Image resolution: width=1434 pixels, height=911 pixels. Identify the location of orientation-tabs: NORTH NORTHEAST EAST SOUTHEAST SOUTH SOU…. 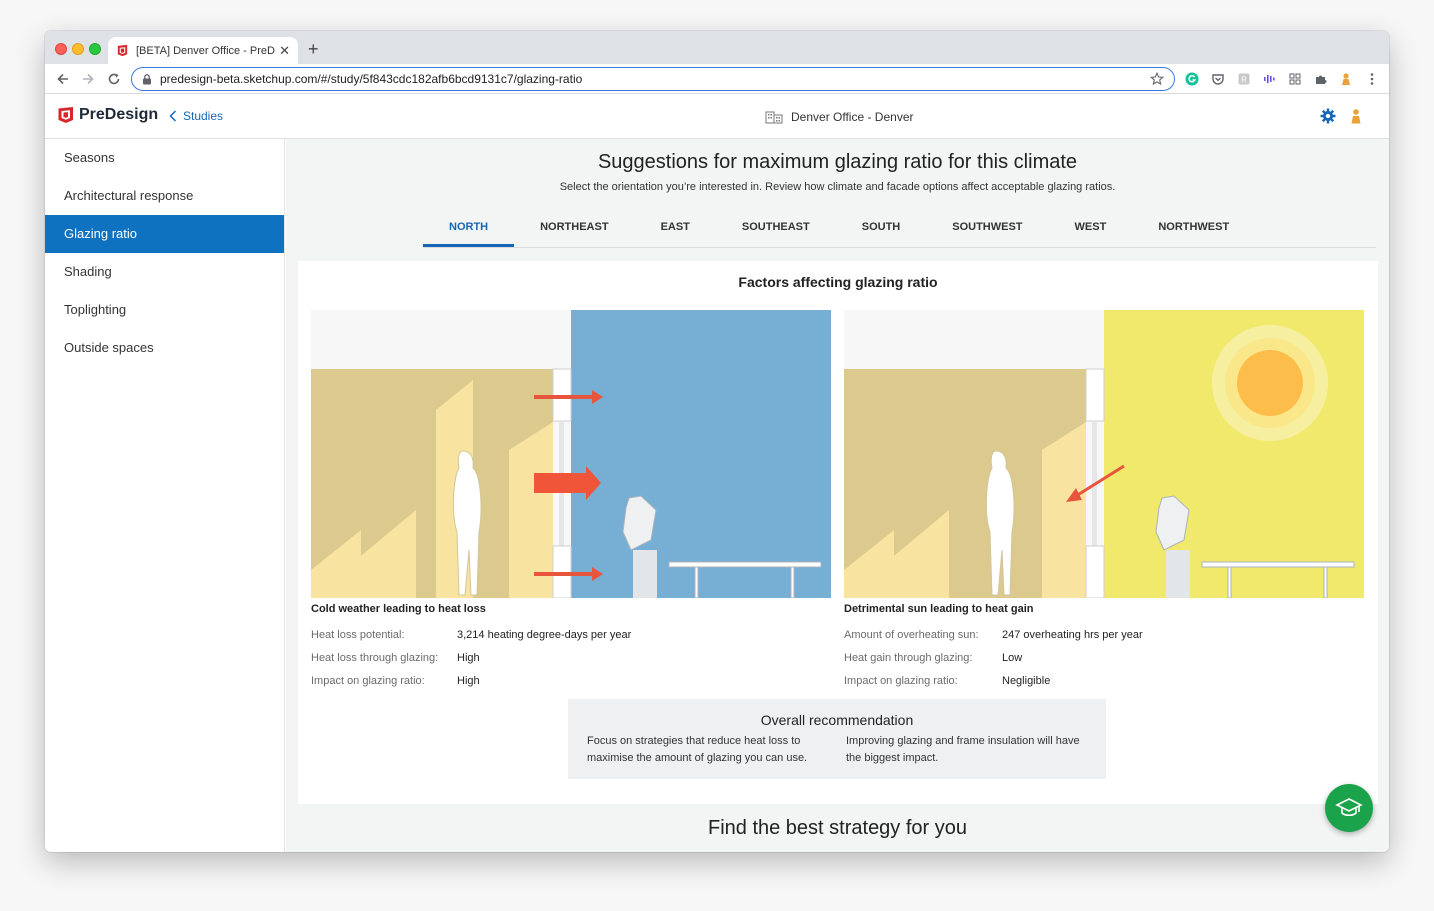
(839, 228).